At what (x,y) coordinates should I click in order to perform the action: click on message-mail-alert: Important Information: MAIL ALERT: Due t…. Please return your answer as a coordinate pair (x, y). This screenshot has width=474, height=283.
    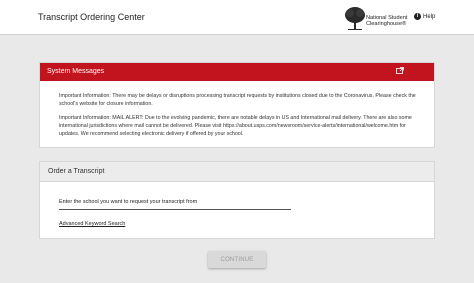
    Looking at the image, I should click on (235, 126).